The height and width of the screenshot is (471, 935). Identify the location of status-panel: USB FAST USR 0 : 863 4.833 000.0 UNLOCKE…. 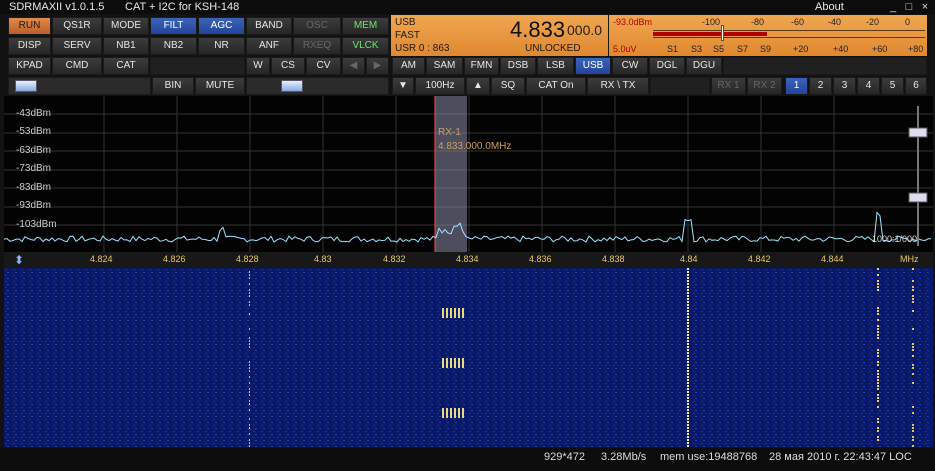
(659, 35).